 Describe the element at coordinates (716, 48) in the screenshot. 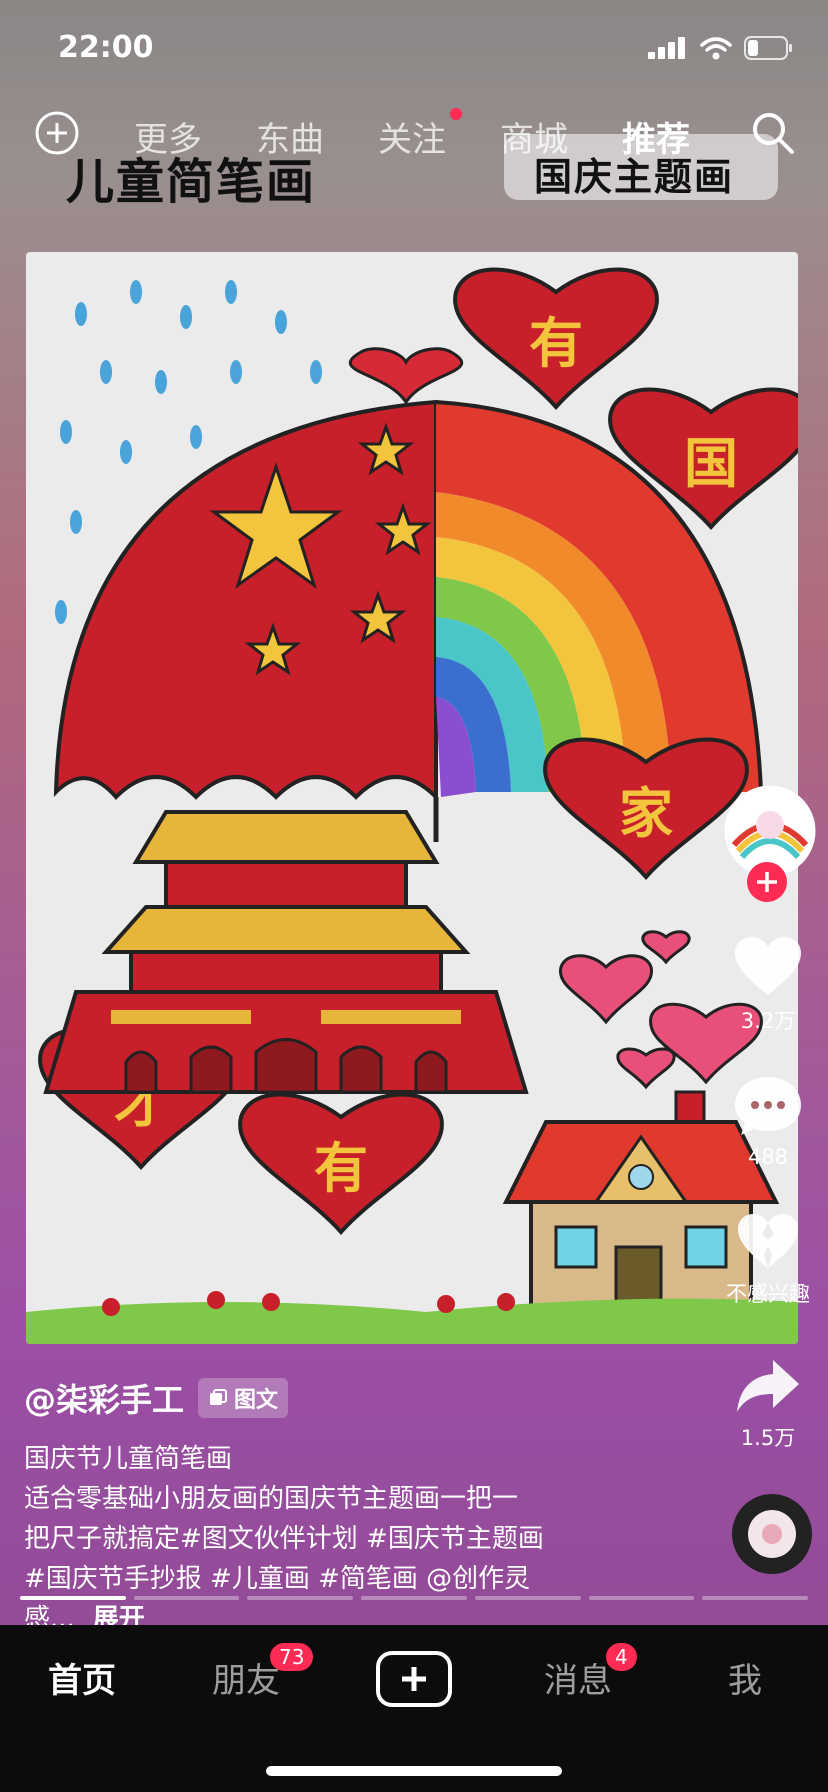

I see `wifi-icon` at that location.